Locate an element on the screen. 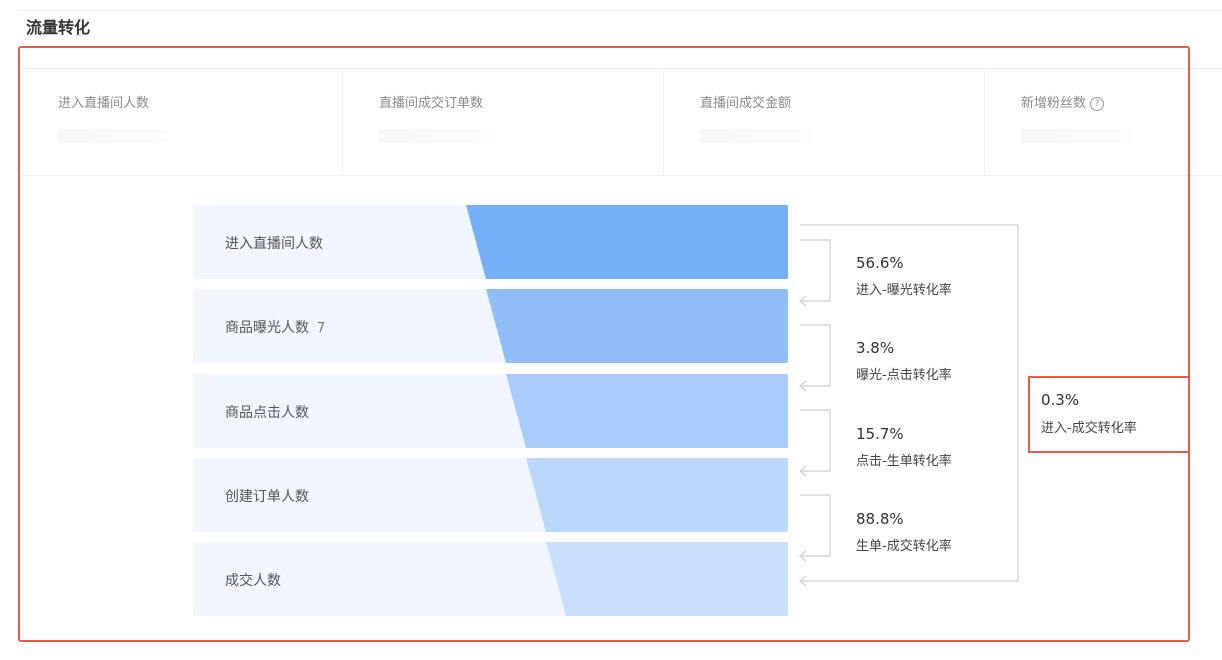 The height and width of the screenshot is (660, 1222). top-divider is located at coordinates (620, 10).